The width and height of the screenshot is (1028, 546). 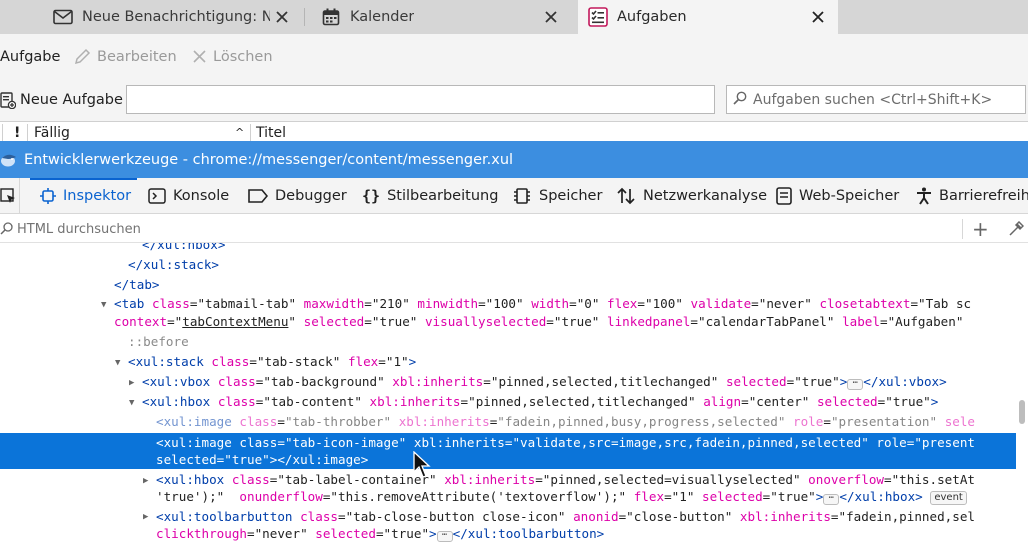 I want to click on tasks-icon, so click(x=598, y=17).